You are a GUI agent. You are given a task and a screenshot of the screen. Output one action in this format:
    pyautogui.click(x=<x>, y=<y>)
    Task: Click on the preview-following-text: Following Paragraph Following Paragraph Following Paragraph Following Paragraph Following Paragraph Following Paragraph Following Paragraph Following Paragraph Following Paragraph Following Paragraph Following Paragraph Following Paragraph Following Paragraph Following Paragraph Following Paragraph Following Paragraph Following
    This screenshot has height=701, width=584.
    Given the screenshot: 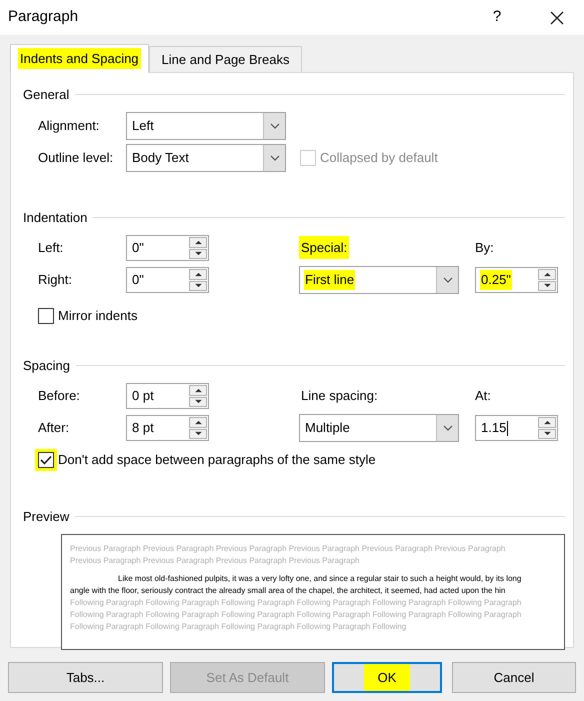 What is the action you would take?
    pyautogui.click(x=296, y=615)
    